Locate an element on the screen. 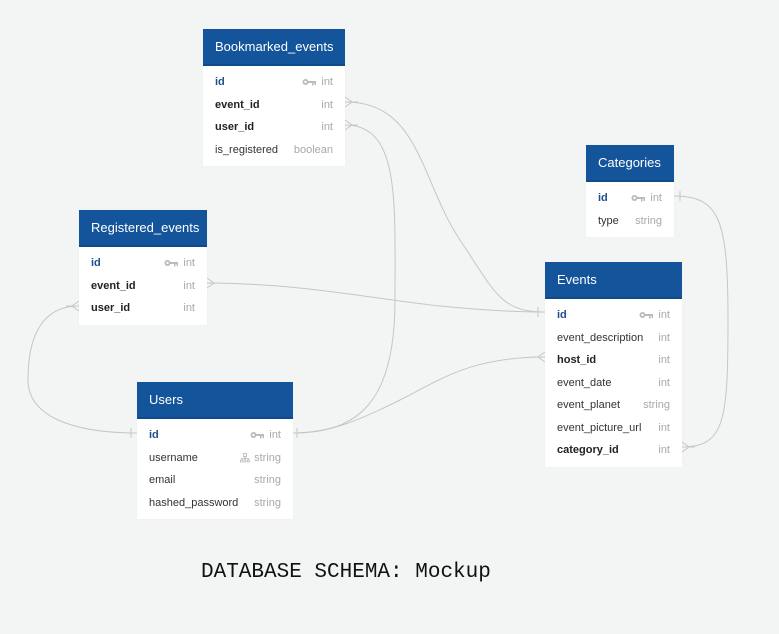 Image resolution: width=779 pixels, height=634 pixels. field-name: email is located at coordinates (162, 480).